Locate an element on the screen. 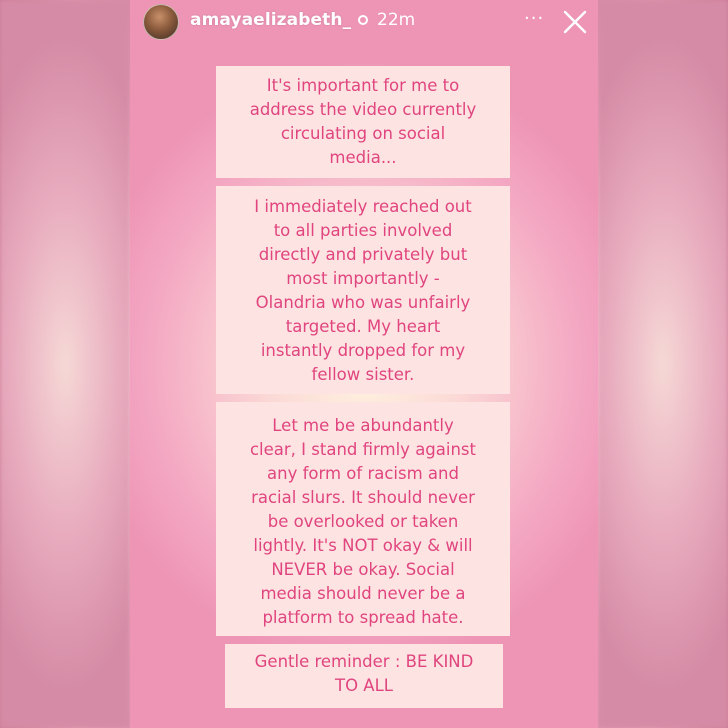  card-line: be overlooked or taken is located at coordinates (363, 521).